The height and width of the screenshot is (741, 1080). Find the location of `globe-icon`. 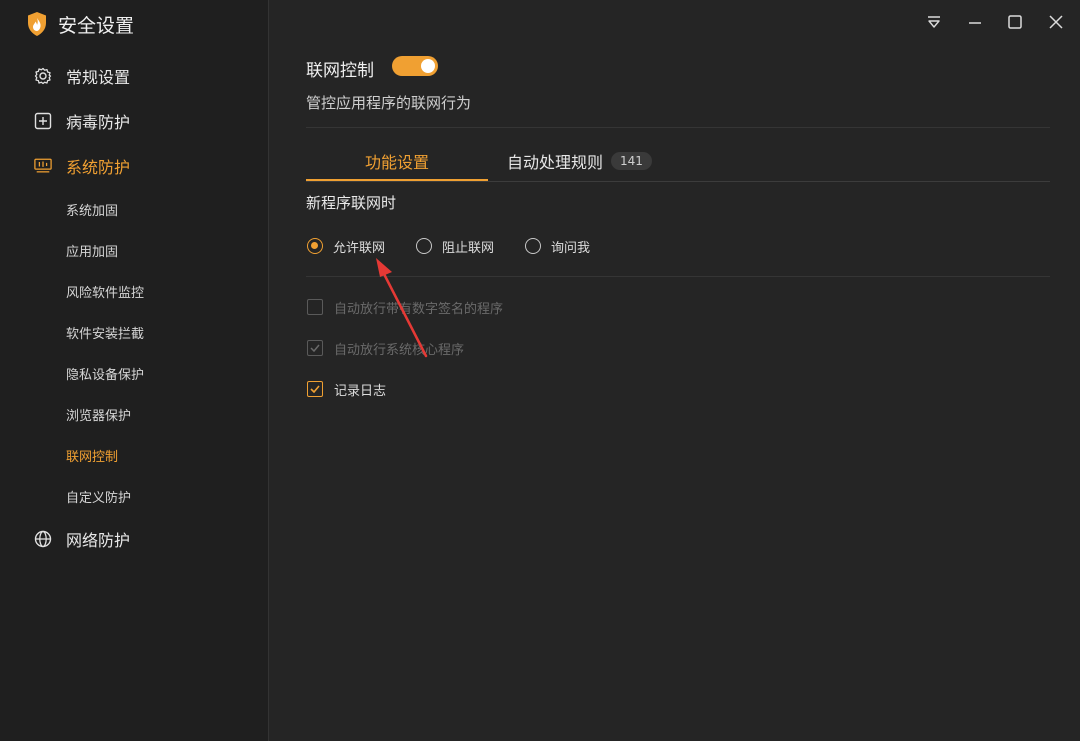

globe-icon is located at coordinates (43, 539).